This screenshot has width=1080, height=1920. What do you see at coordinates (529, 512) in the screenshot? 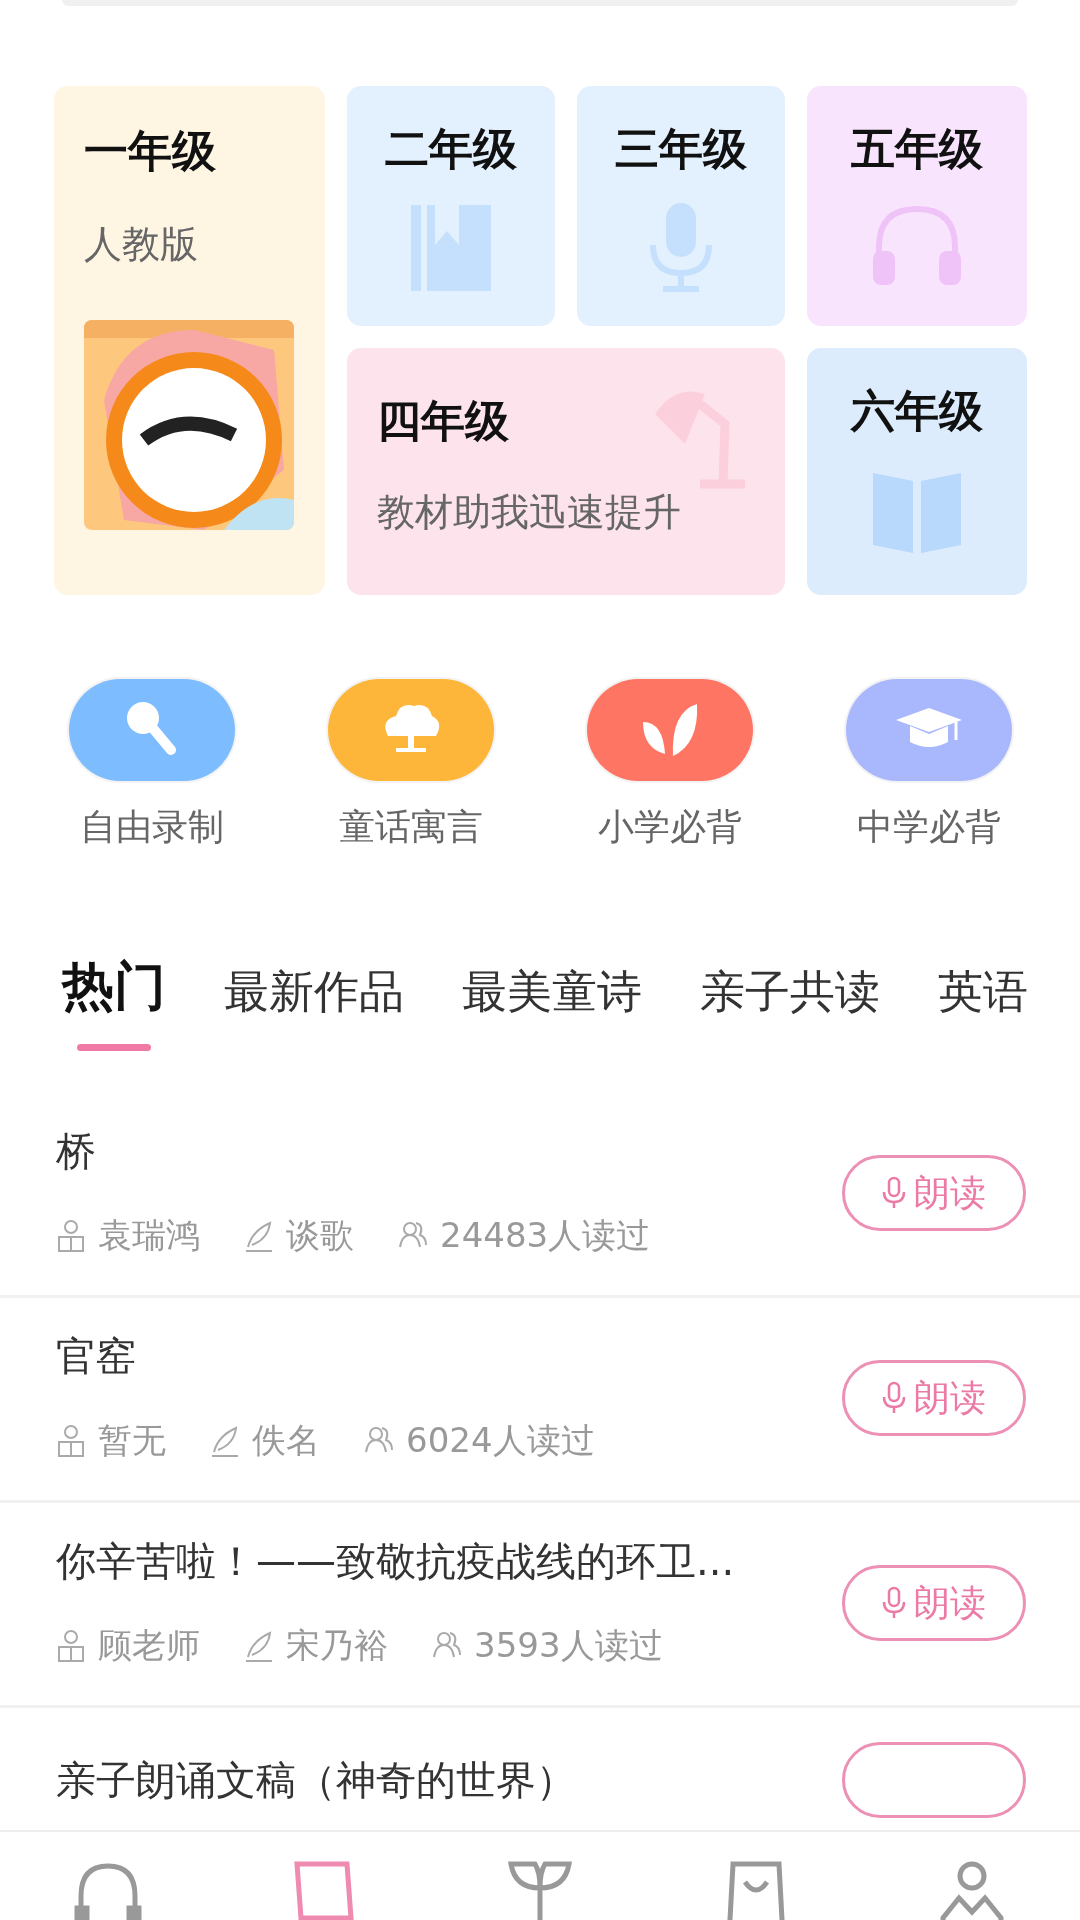
I see `grade-subtitle: 教材助我迅速提升` at bounding box center [529, 512].